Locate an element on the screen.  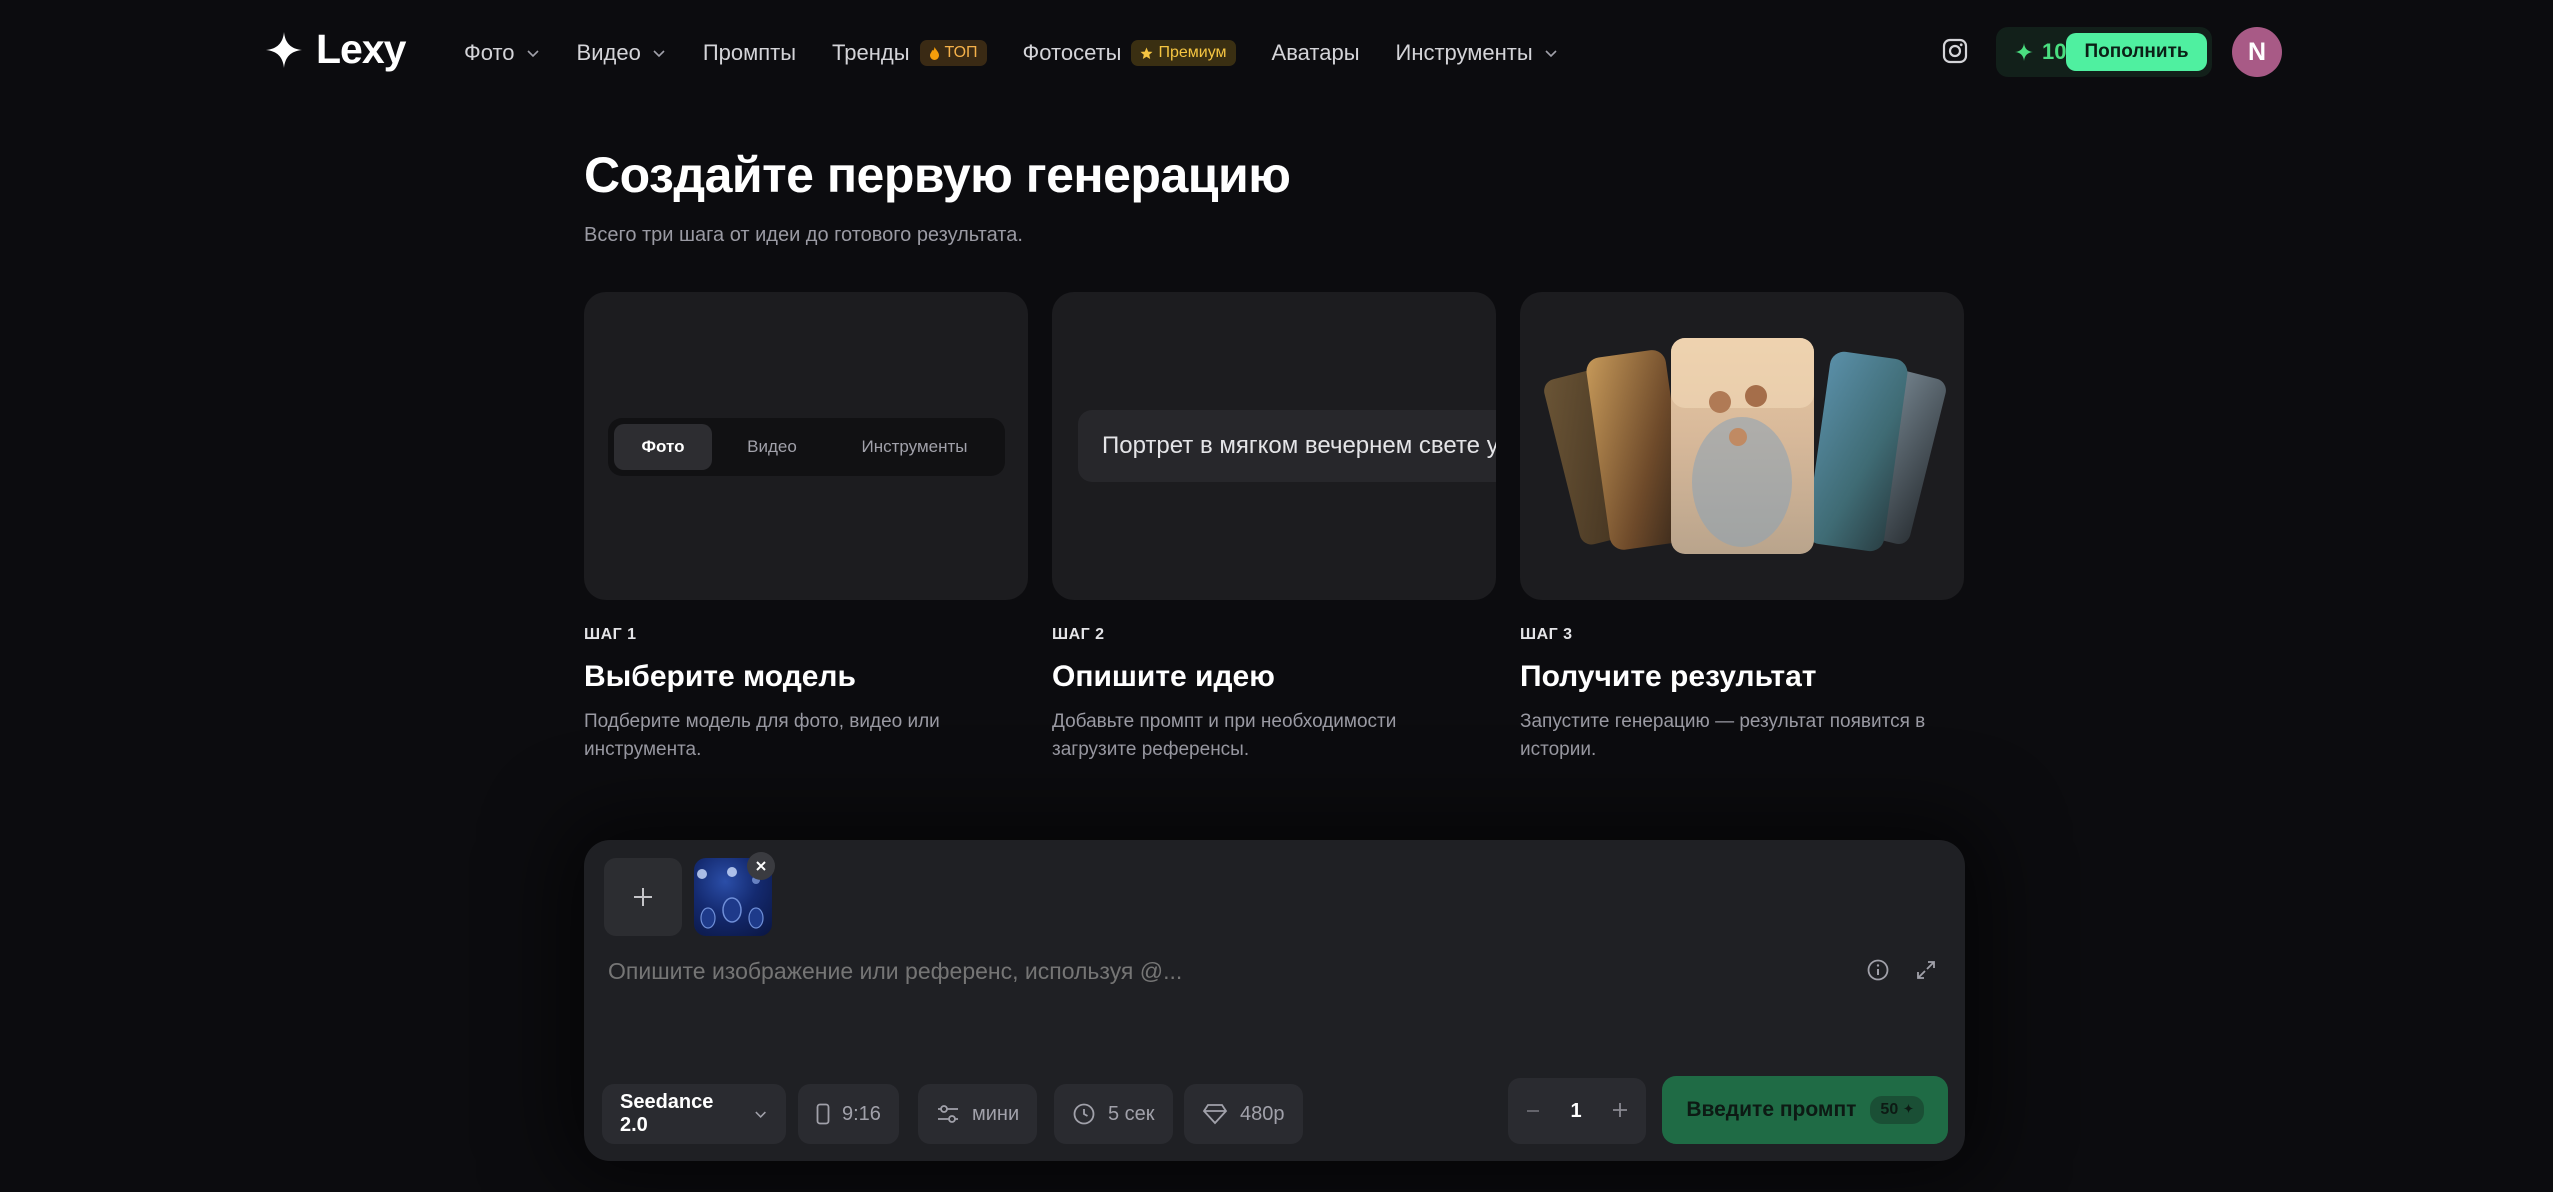
credits-balance: 10 is located at coordinates (2040, 52).